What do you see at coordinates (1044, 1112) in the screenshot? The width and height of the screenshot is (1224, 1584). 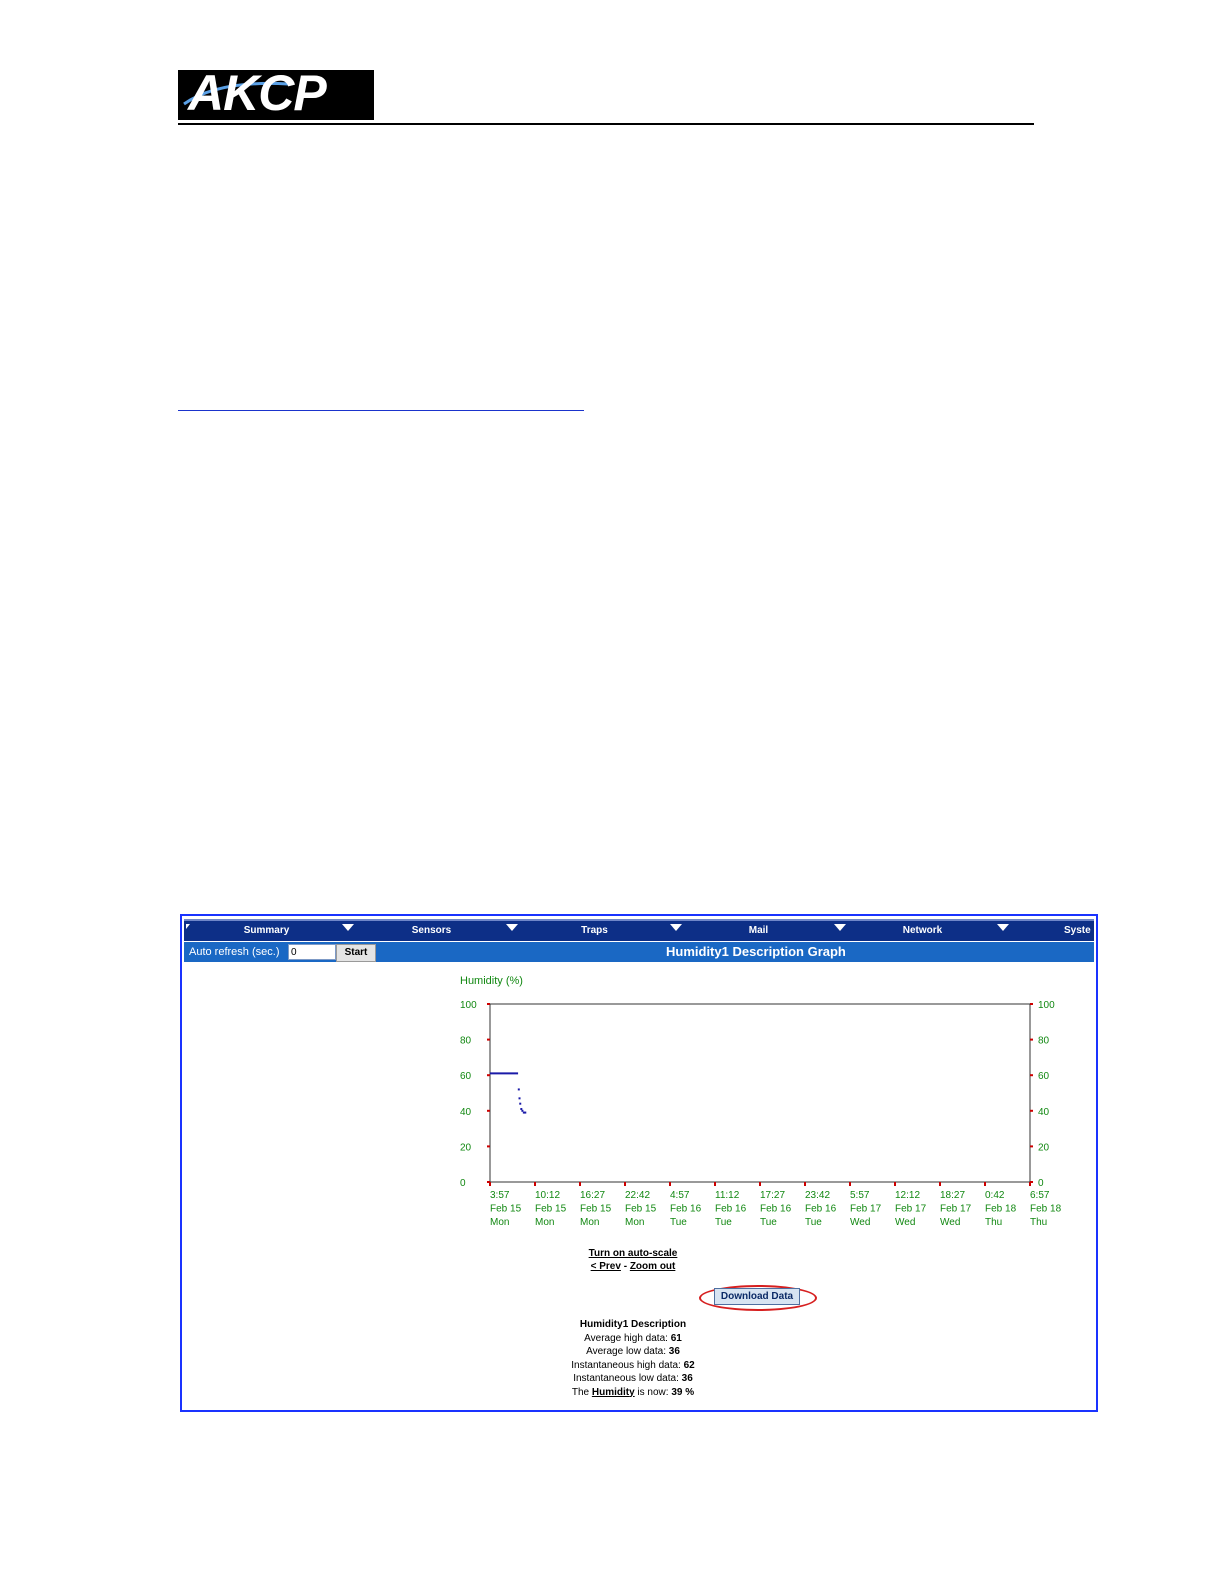 I see `y-tick-label-right: 40` at bounding box center [1044, 1112].